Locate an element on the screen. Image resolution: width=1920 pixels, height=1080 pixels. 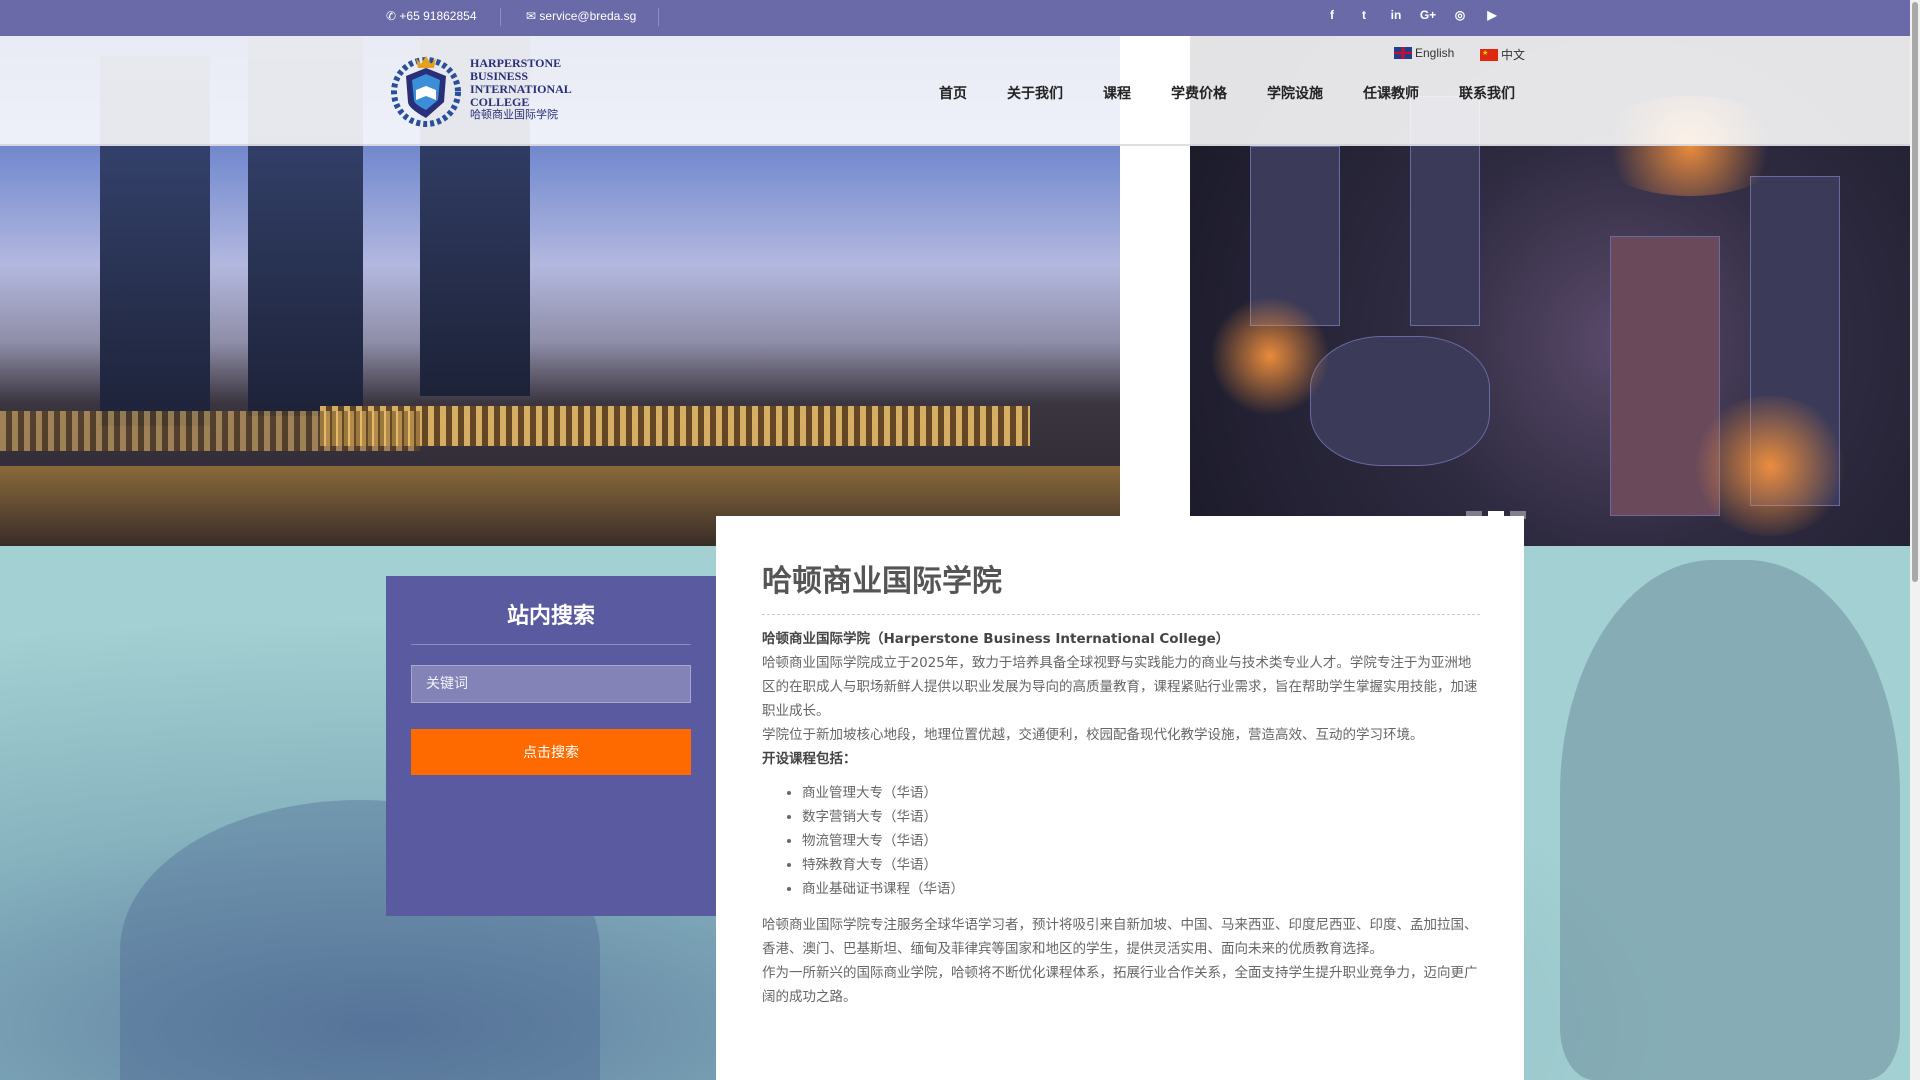
scrollbar-thumb is located at coordinates (1915, 292).